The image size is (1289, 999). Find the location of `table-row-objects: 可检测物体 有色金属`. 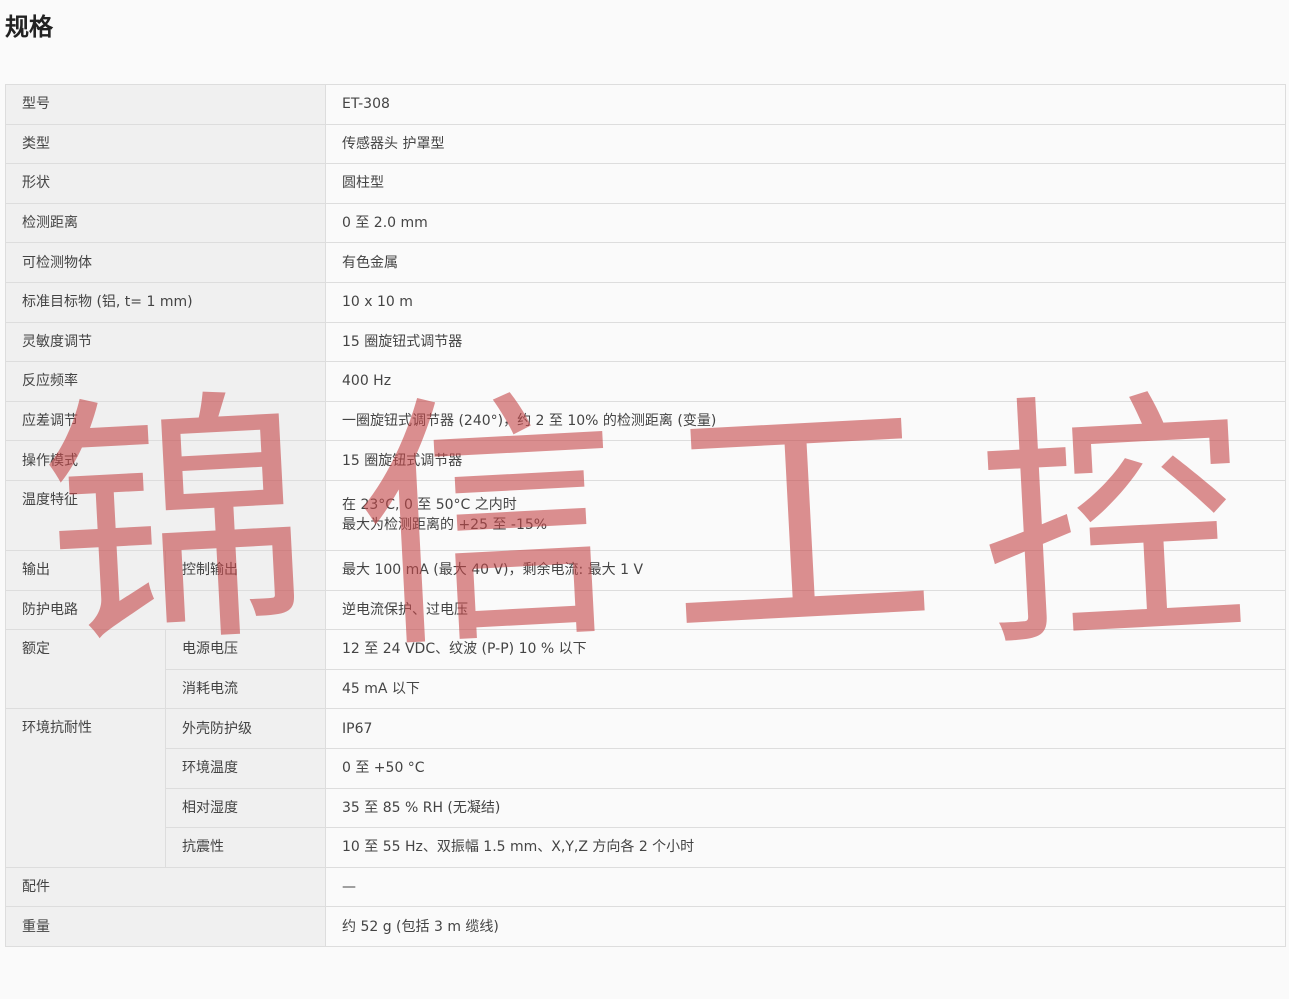

table-row-objects: 可检测物体 有色金属 is located at coordinates (645, 262).